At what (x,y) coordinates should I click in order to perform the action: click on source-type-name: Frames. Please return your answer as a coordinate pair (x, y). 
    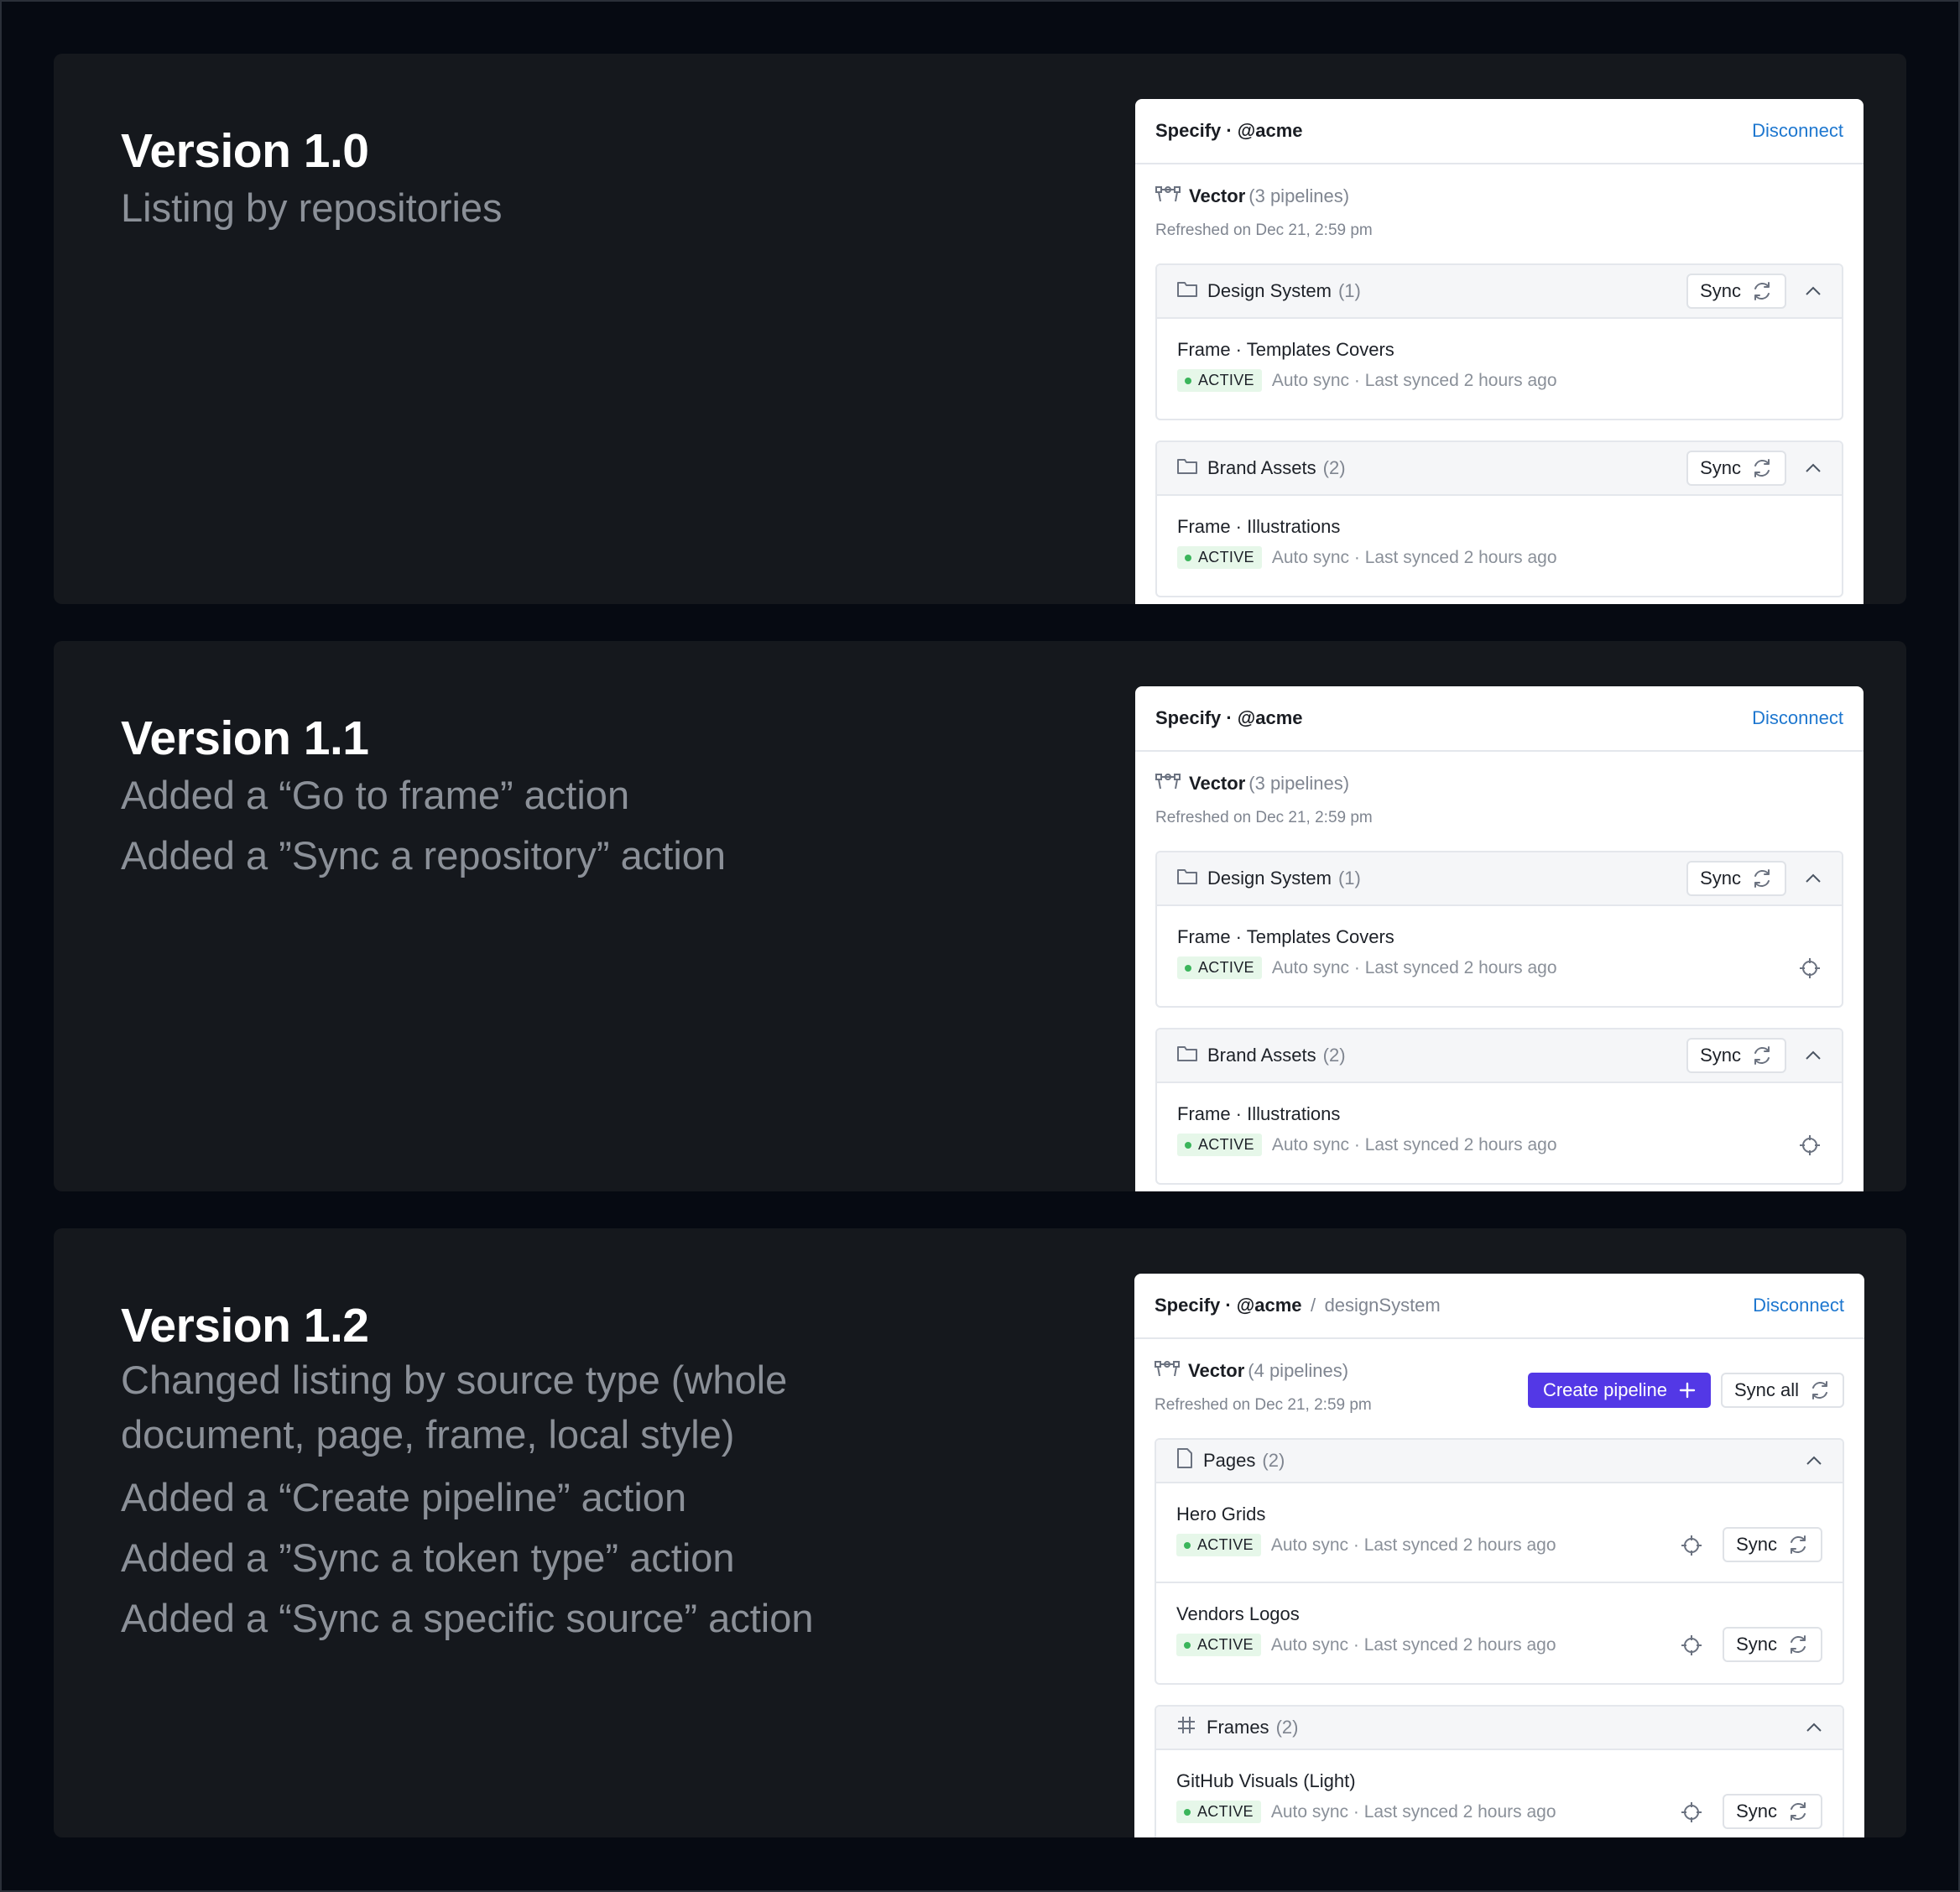
    Looking at the image, I should click on (1238, 1727).